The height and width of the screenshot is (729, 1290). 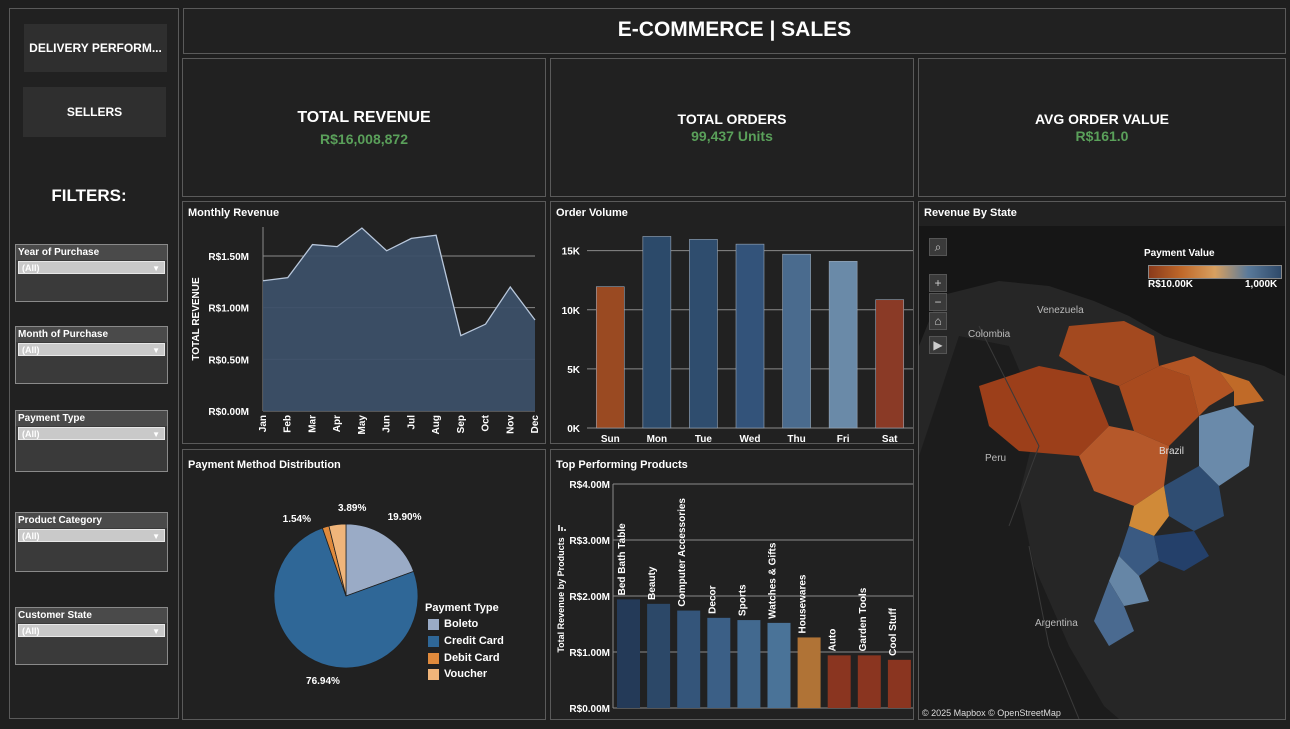 What do you see at coordinates (94, 112) in the screenshot?
I see `sellers-button: SELLERS` at bounding box center [94, 112].